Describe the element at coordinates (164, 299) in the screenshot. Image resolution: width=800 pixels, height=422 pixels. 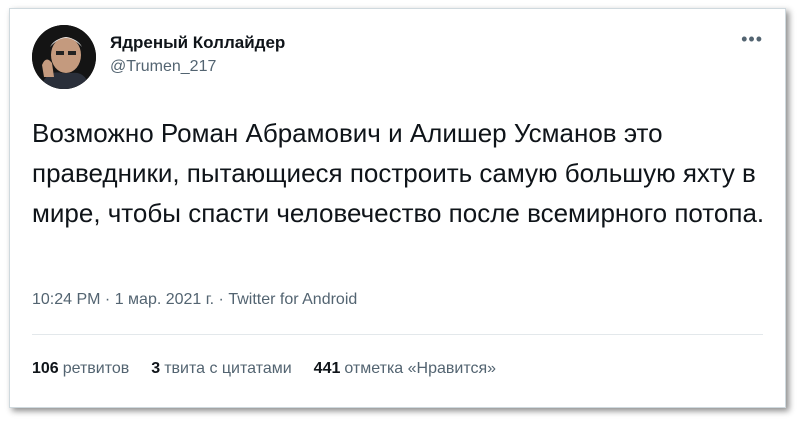
I see `tweet-date: 1 мар. 2021 г.` at that location.